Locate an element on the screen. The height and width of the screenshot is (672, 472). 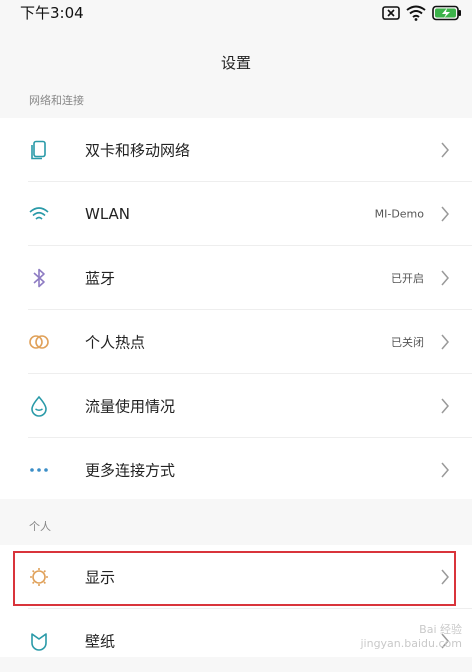
hotspot-icon is located at coordinates (39, 341).